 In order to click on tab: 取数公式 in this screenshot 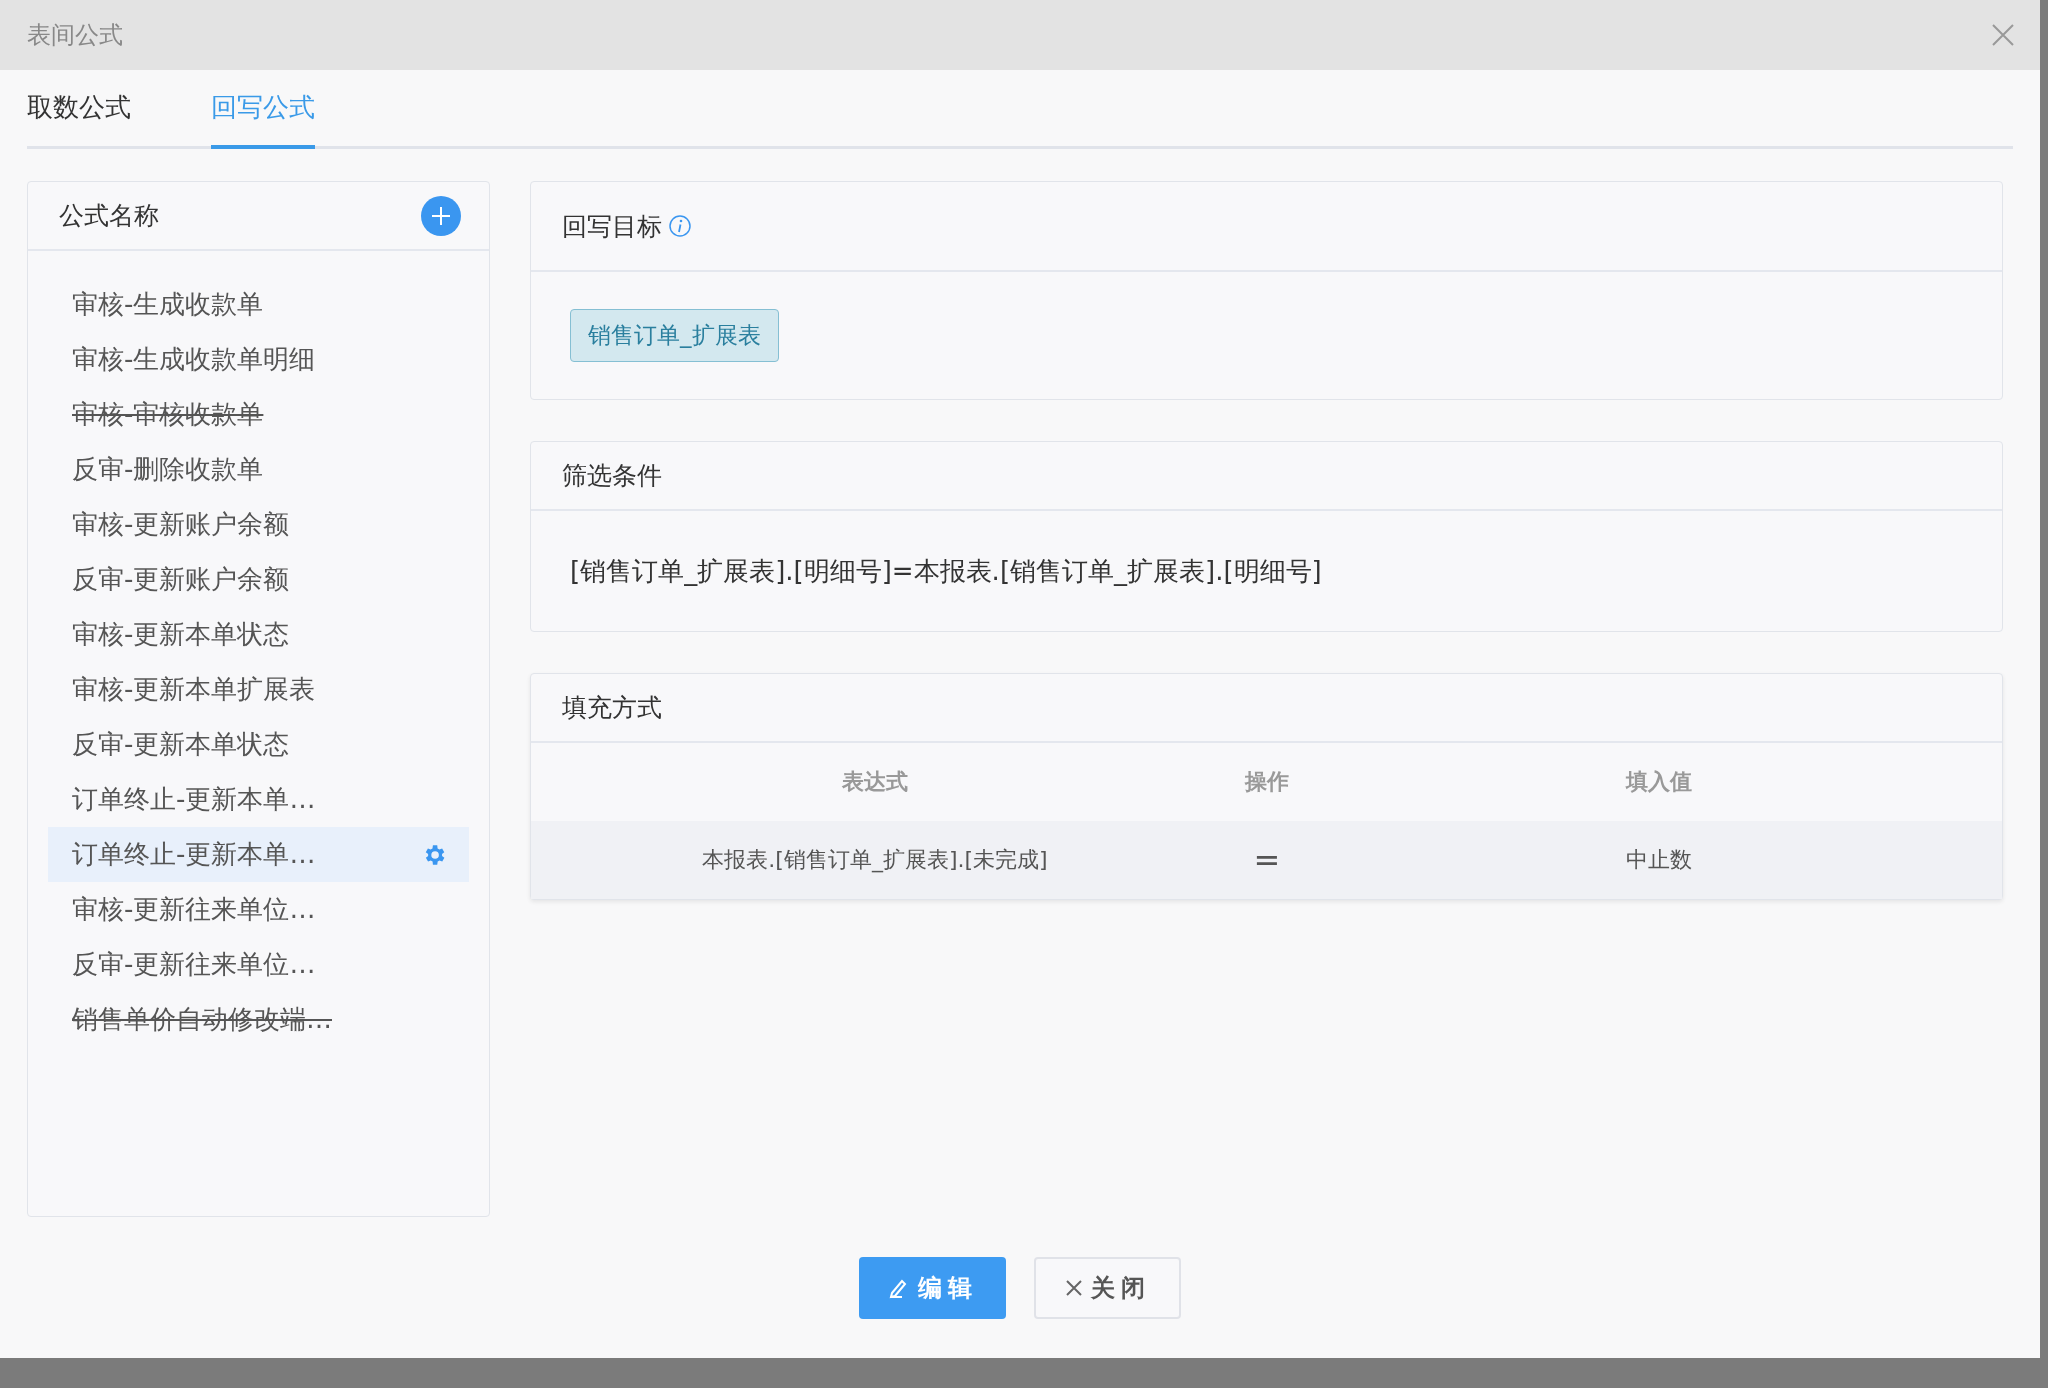, I will do `click(79, 109)`.